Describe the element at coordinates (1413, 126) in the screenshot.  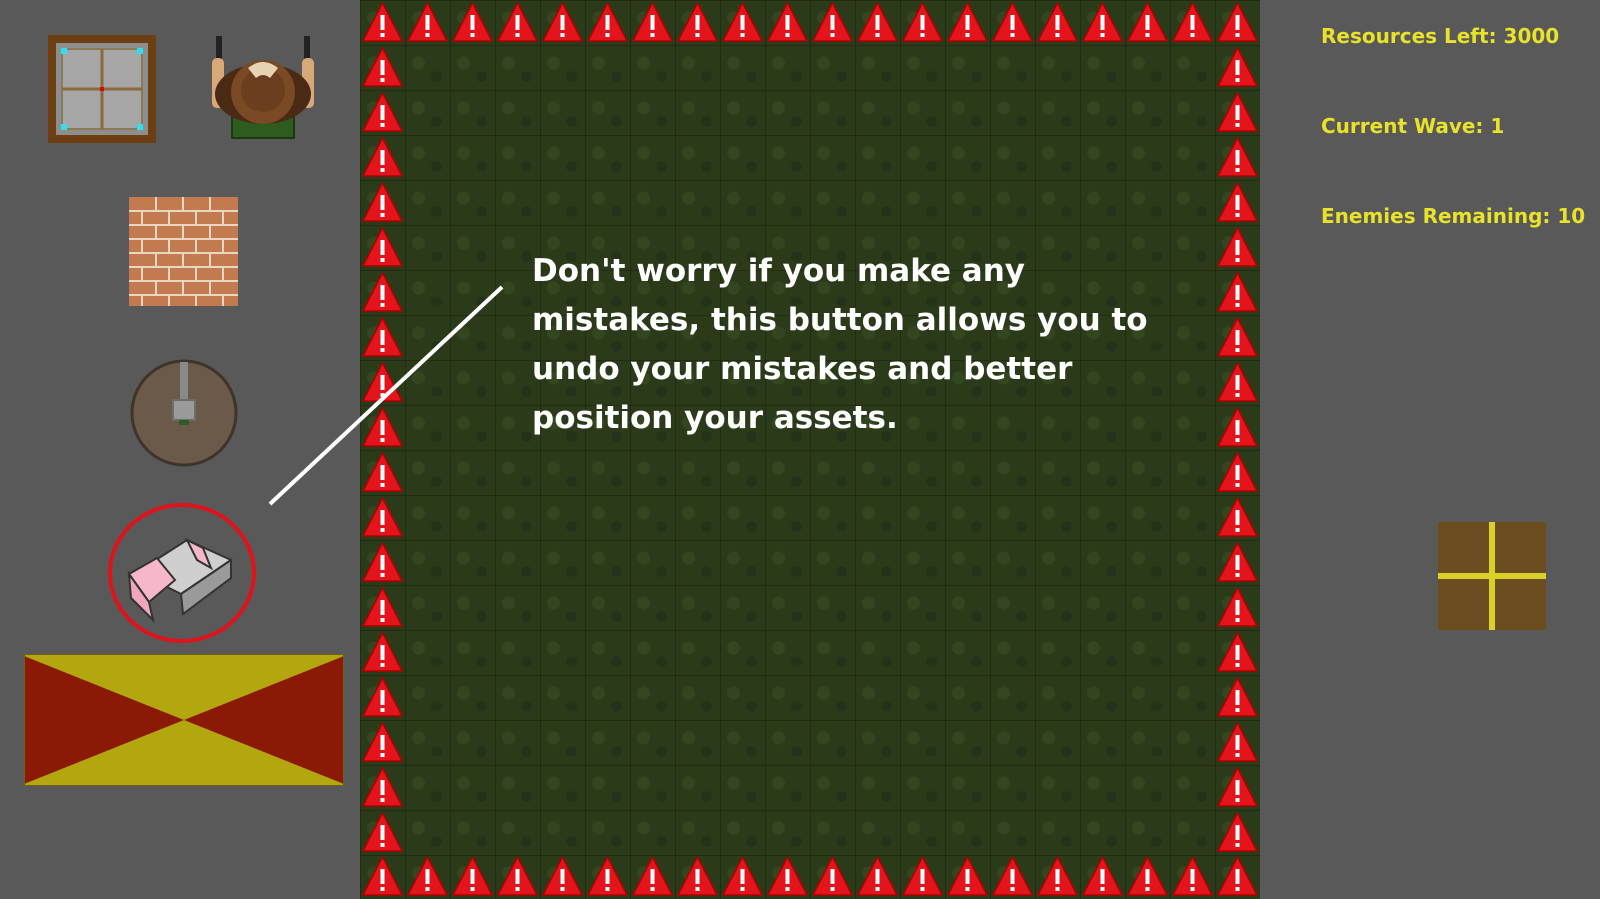
I see `current-wave-label: Current Wave: 1` at that location.